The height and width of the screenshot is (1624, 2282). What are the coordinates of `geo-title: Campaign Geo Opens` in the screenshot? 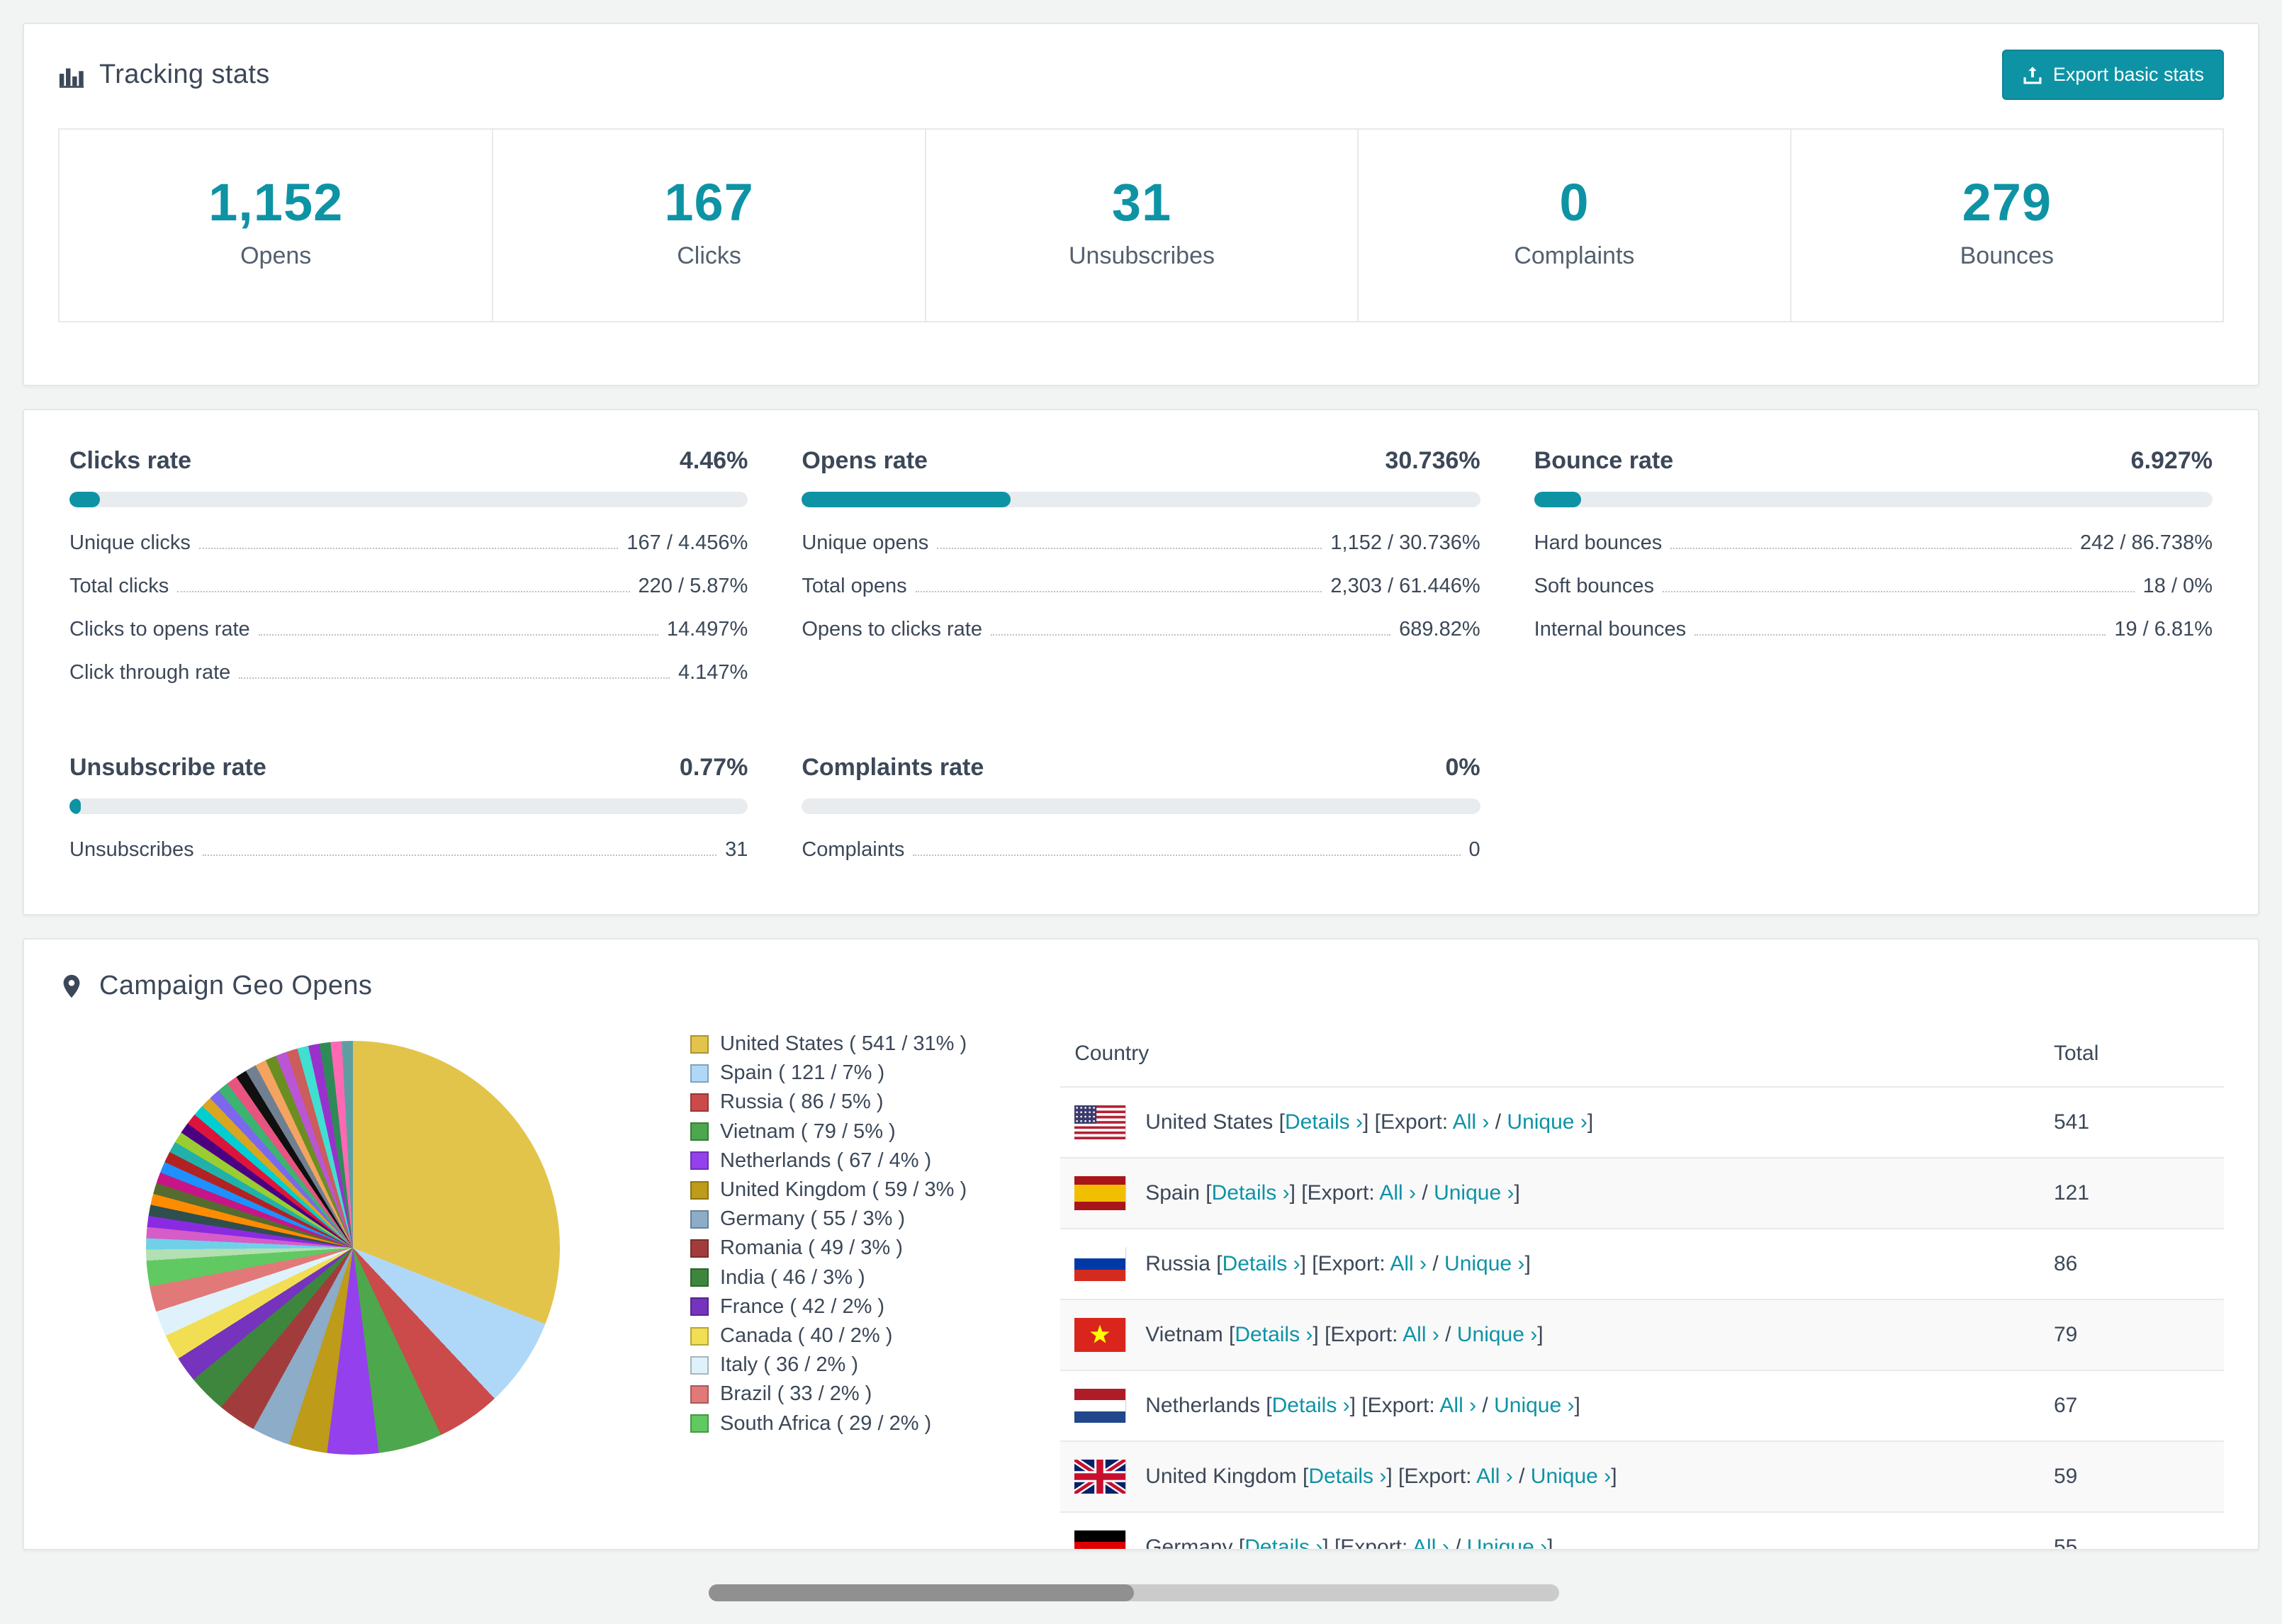 It's located at (236, 986).